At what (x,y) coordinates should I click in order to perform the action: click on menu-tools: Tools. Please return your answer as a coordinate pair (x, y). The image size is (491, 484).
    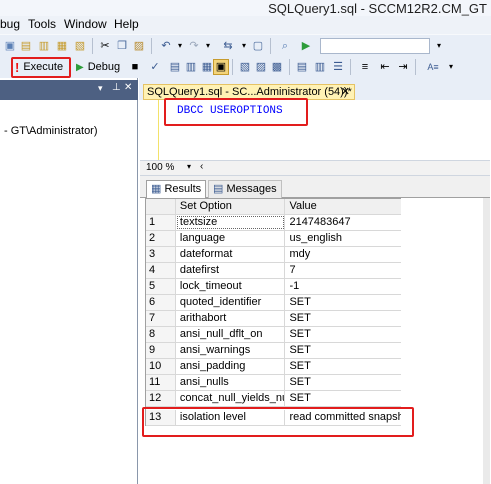
    Looking at the image, I should click on (42, 24).